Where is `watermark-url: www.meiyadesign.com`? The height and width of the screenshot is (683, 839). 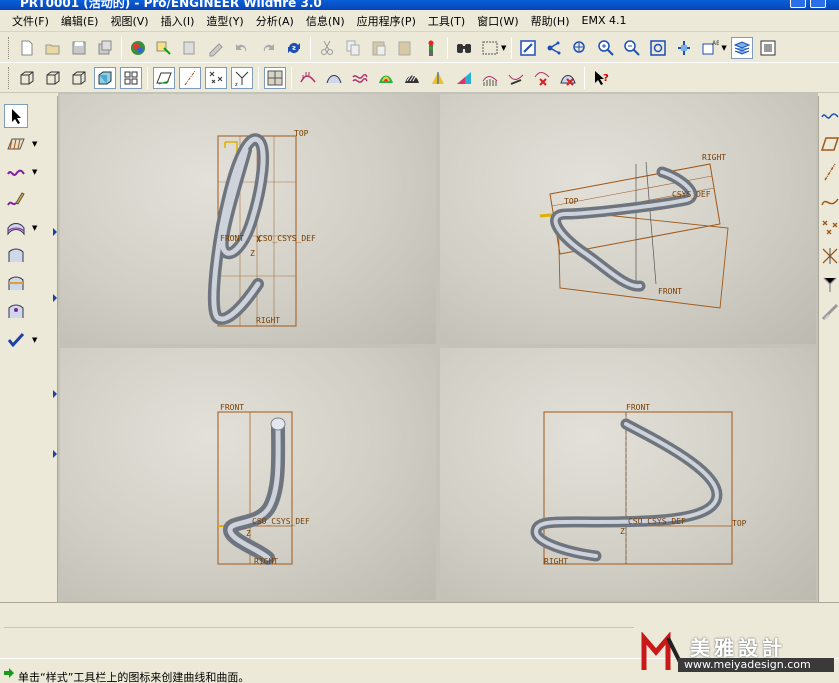
watermark-url: www.meiyadesign.com is located at coordinates (756, 665).